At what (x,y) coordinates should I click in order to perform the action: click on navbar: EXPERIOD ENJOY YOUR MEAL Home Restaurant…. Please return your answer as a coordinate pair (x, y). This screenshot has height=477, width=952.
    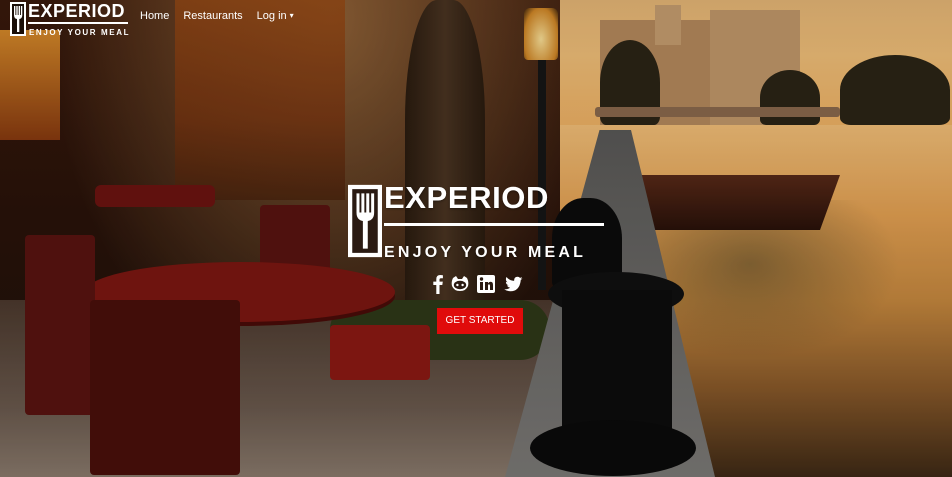
    Looking at the image, I should click on (476, 20).